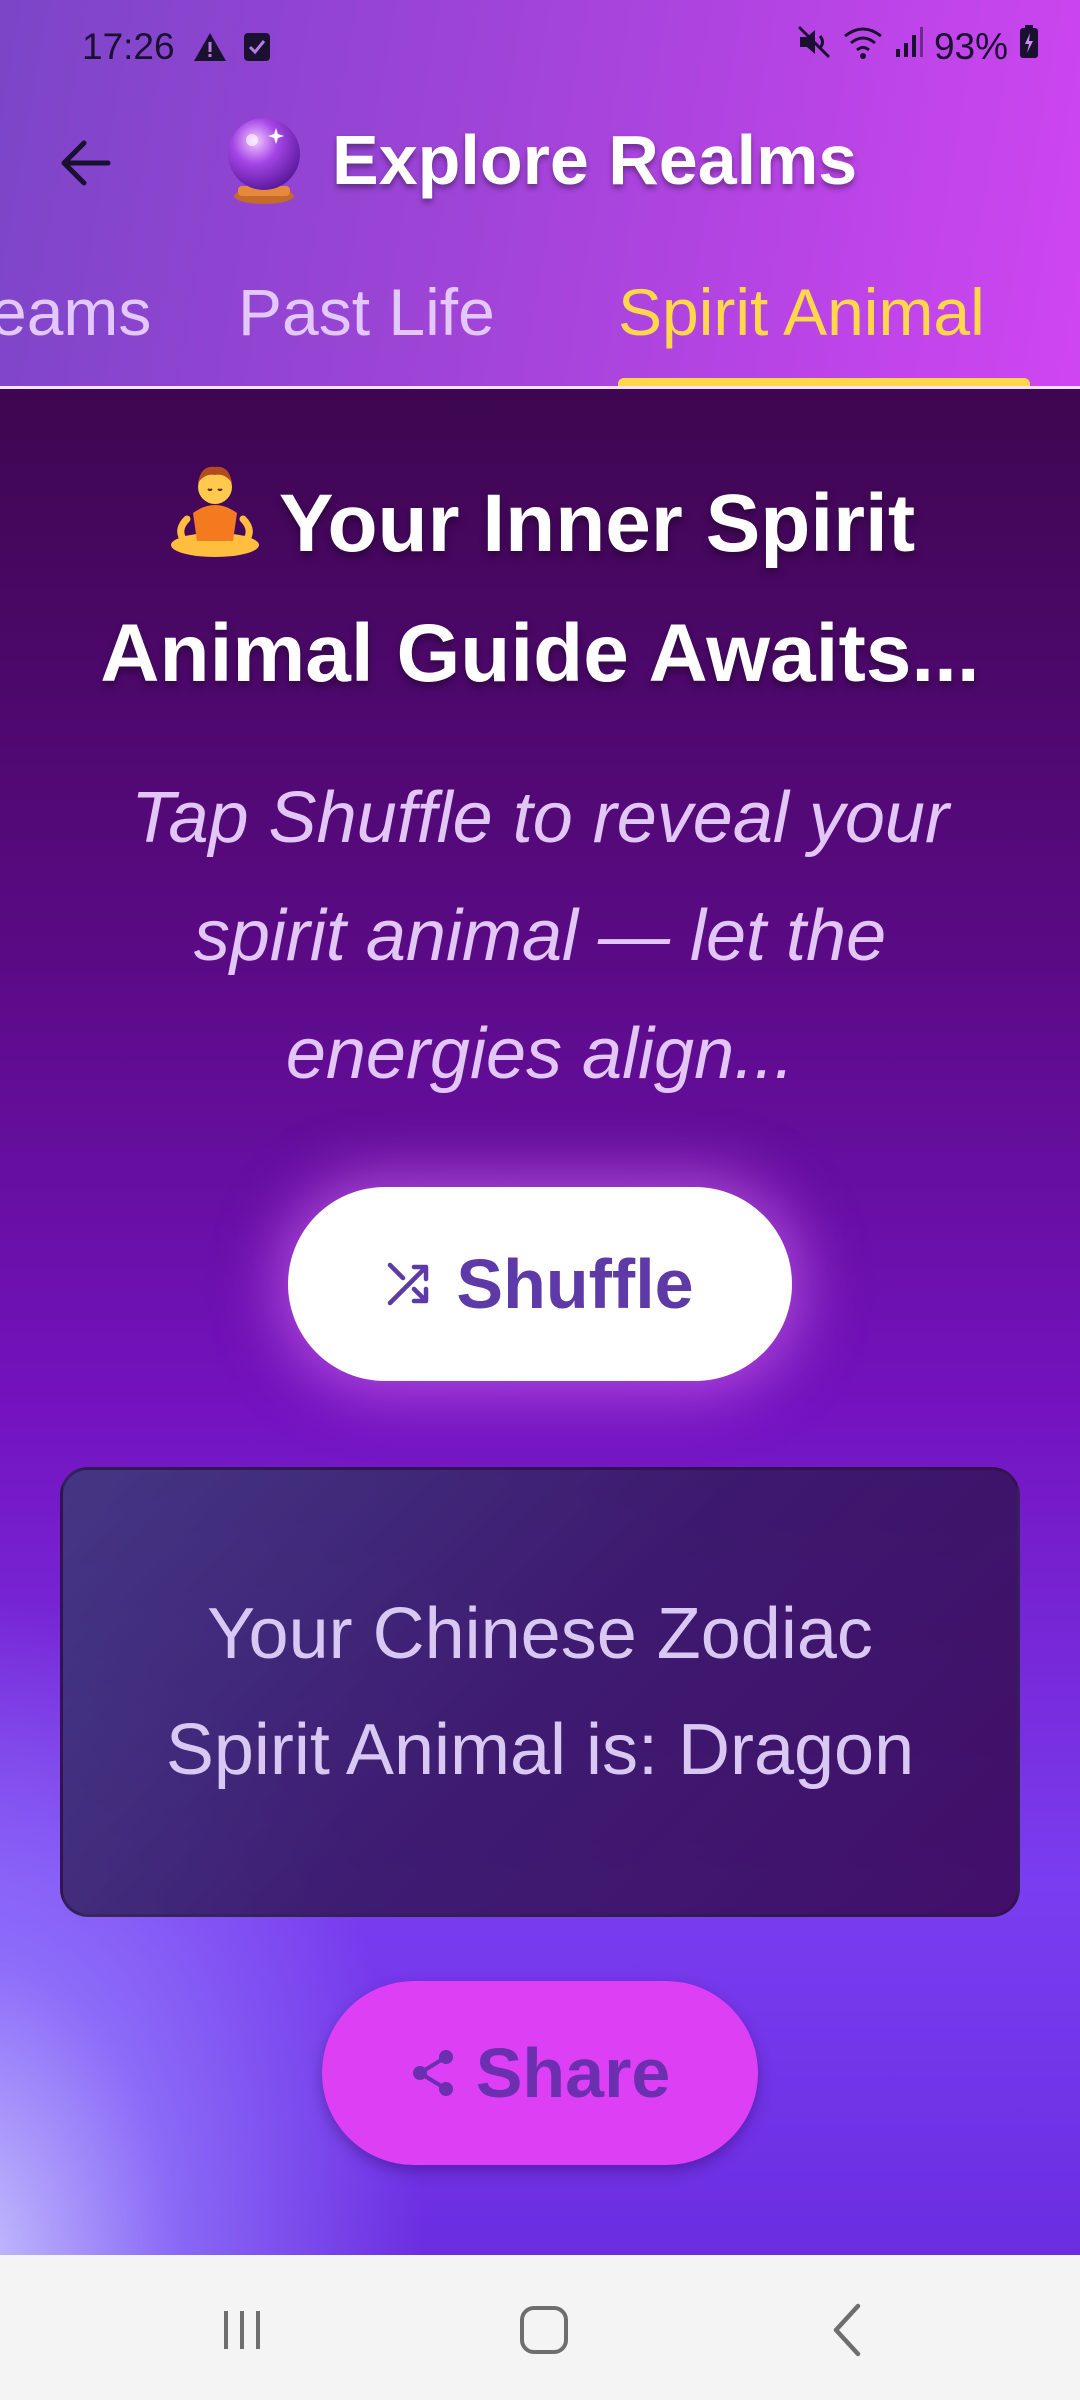 The image size is (1080, 2400). I want to click on share-label: Share, so click(573, 2073).